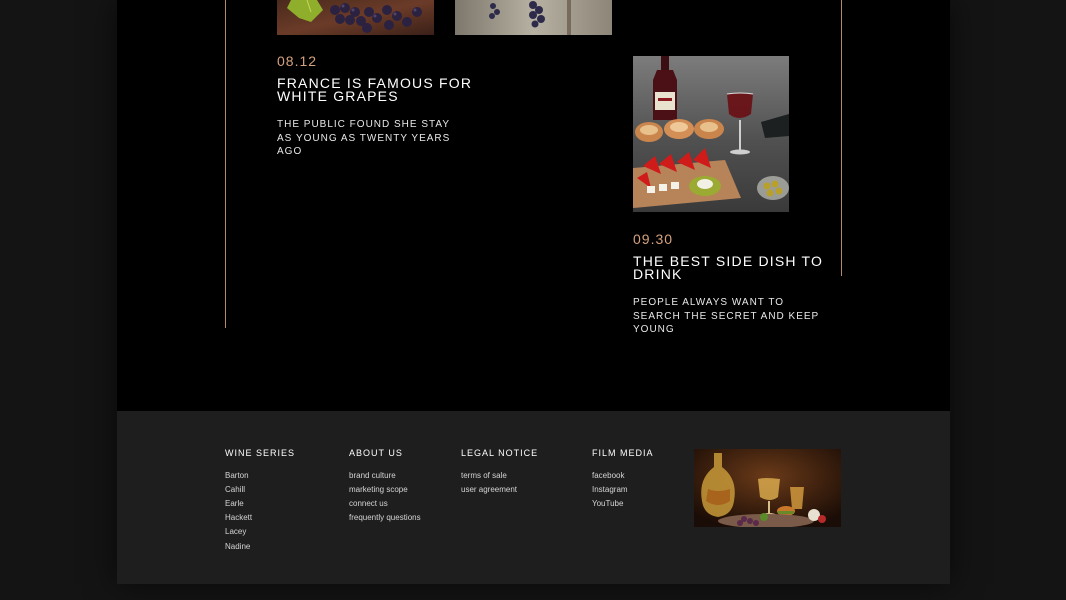  I want to click on footer-link: terms of sale, so click(499, 478).